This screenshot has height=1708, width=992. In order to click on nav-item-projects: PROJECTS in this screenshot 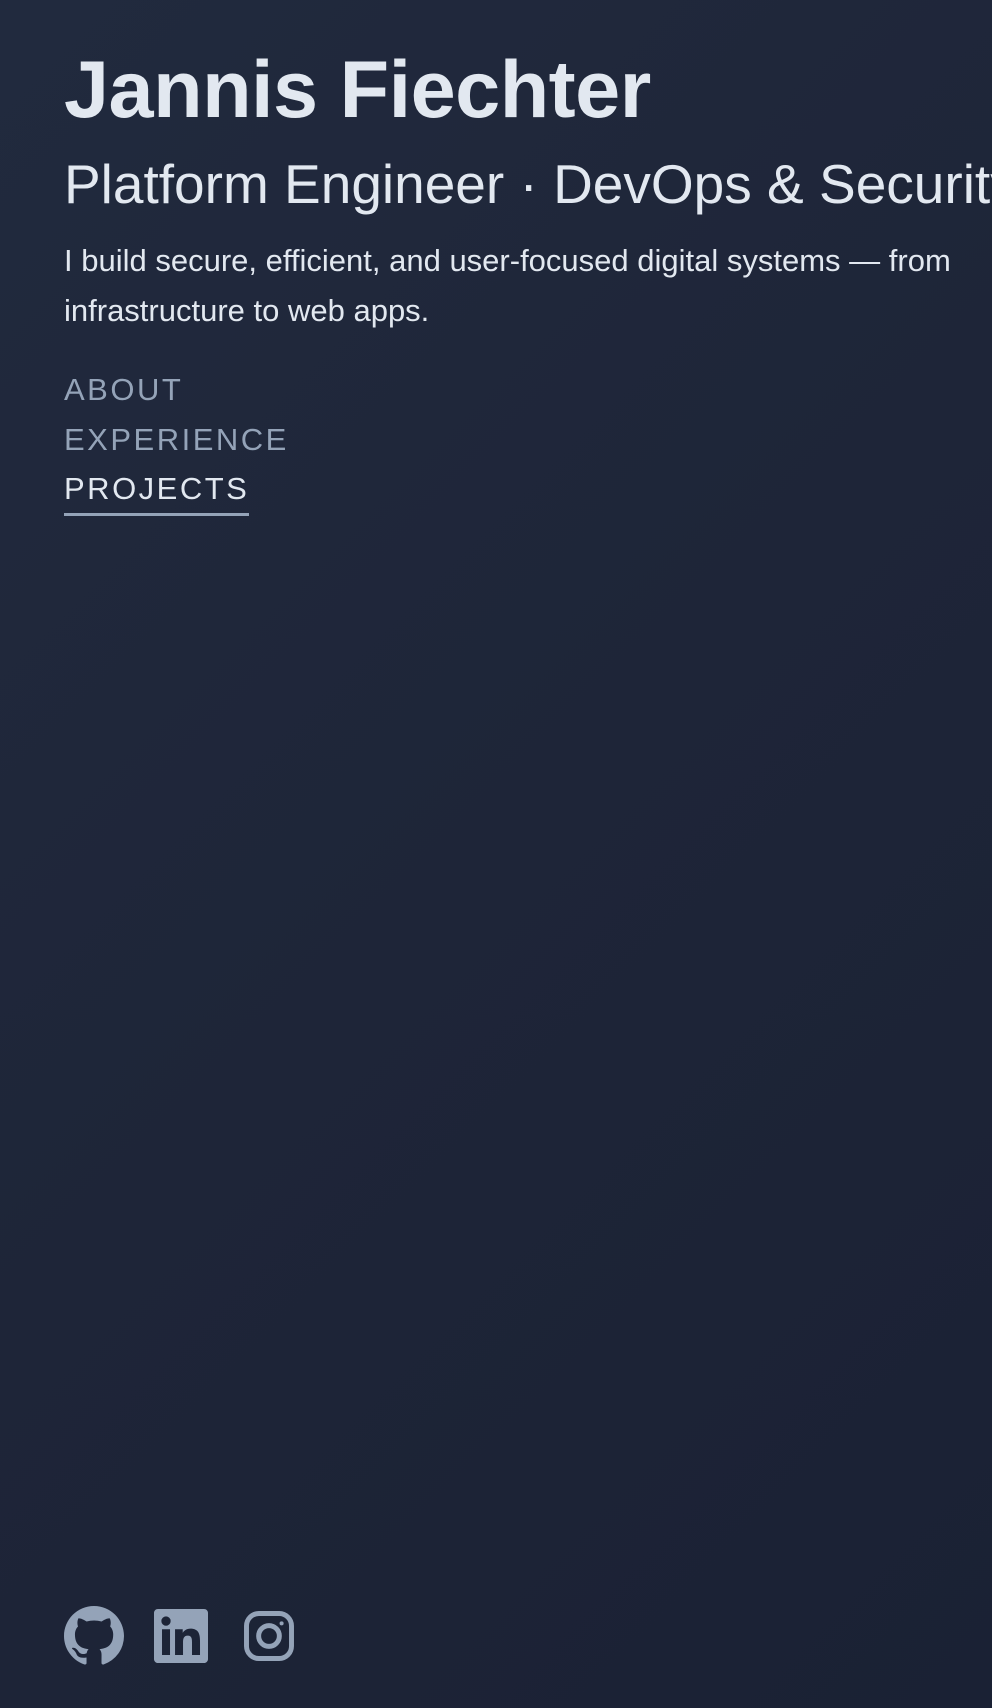, I will do `click(157, 490)`.